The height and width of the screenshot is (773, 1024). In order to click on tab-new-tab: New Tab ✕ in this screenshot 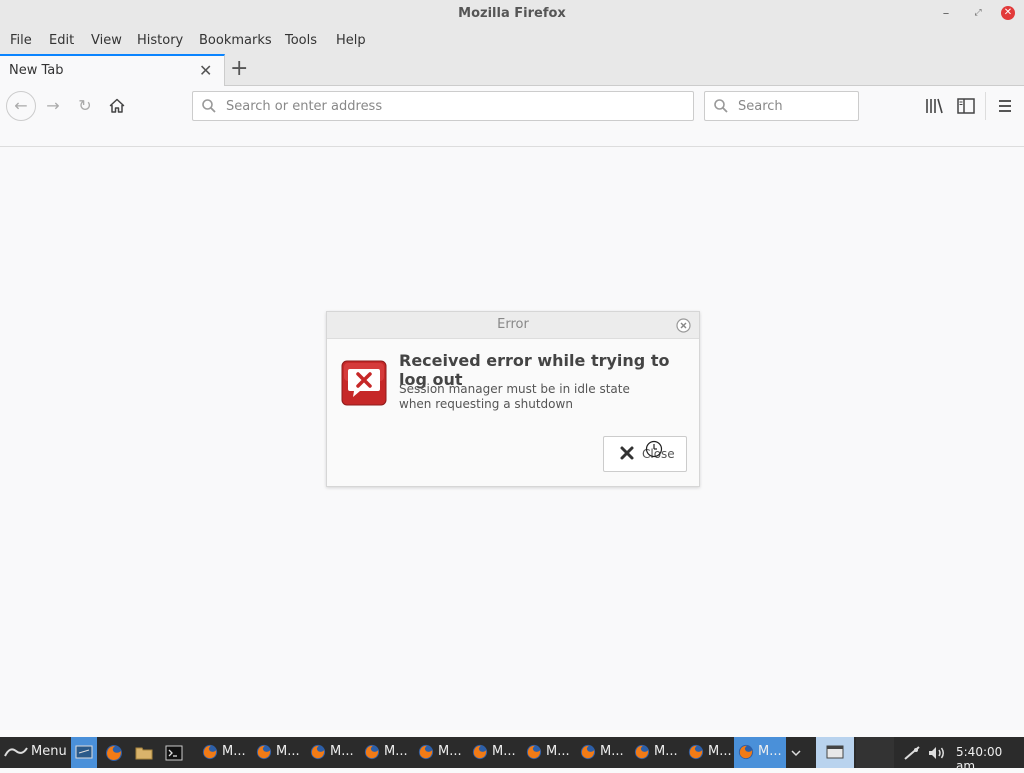, I will do `click(112, 70)`.